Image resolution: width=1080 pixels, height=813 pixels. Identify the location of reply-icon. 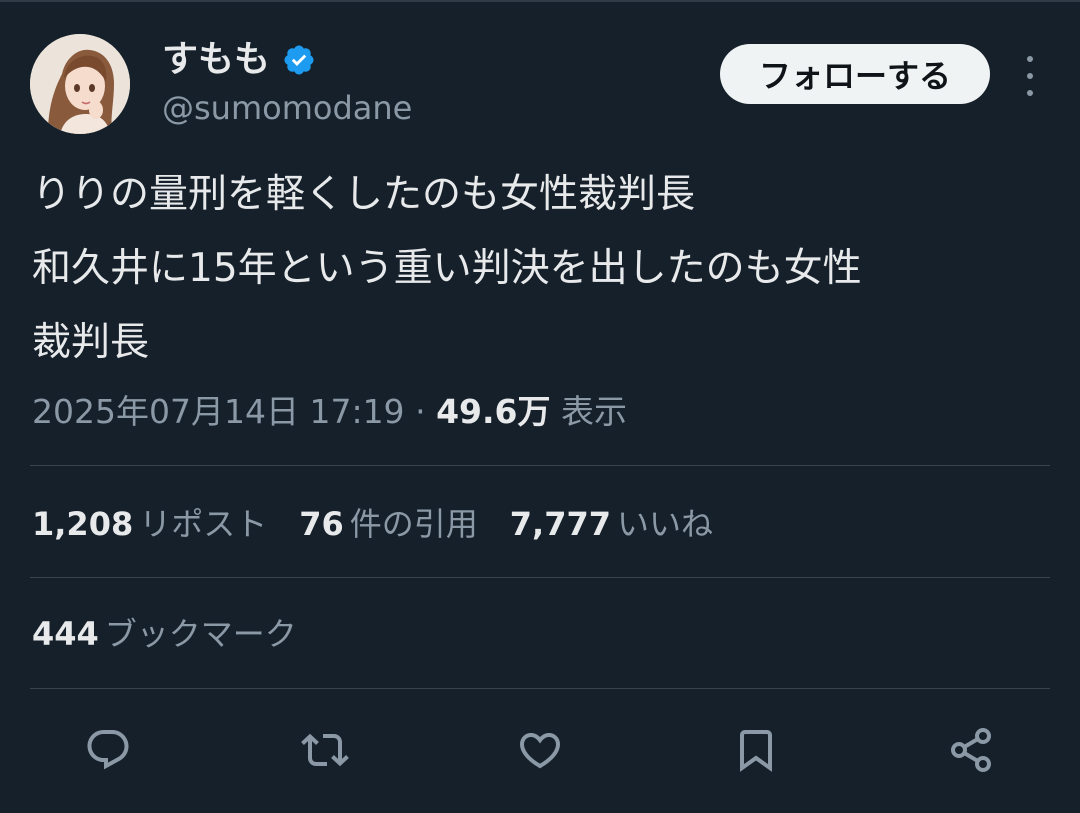
(108, 750).